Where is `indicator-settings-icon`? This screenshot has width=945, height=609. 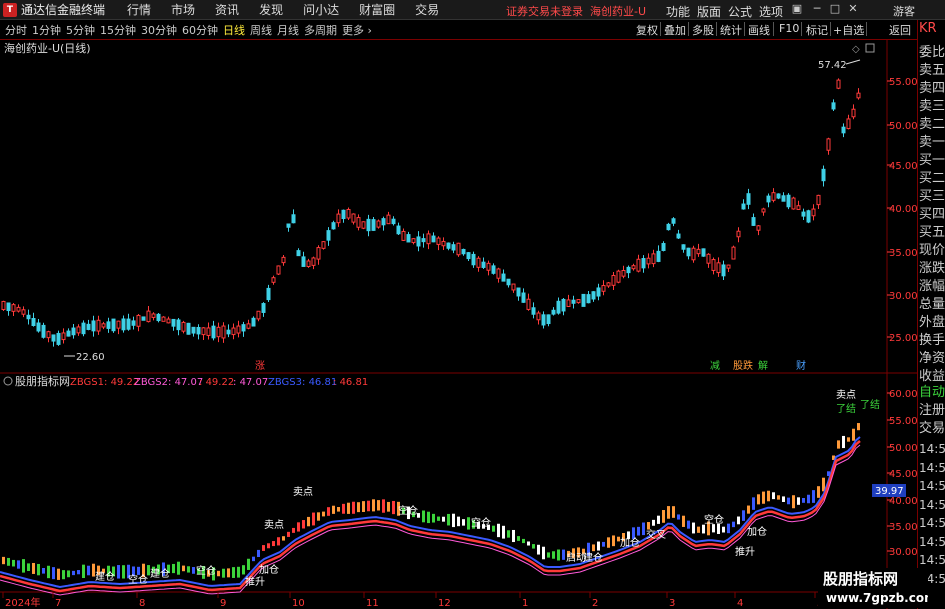
indicator-settings-icon is located at coordinates (8, 381).